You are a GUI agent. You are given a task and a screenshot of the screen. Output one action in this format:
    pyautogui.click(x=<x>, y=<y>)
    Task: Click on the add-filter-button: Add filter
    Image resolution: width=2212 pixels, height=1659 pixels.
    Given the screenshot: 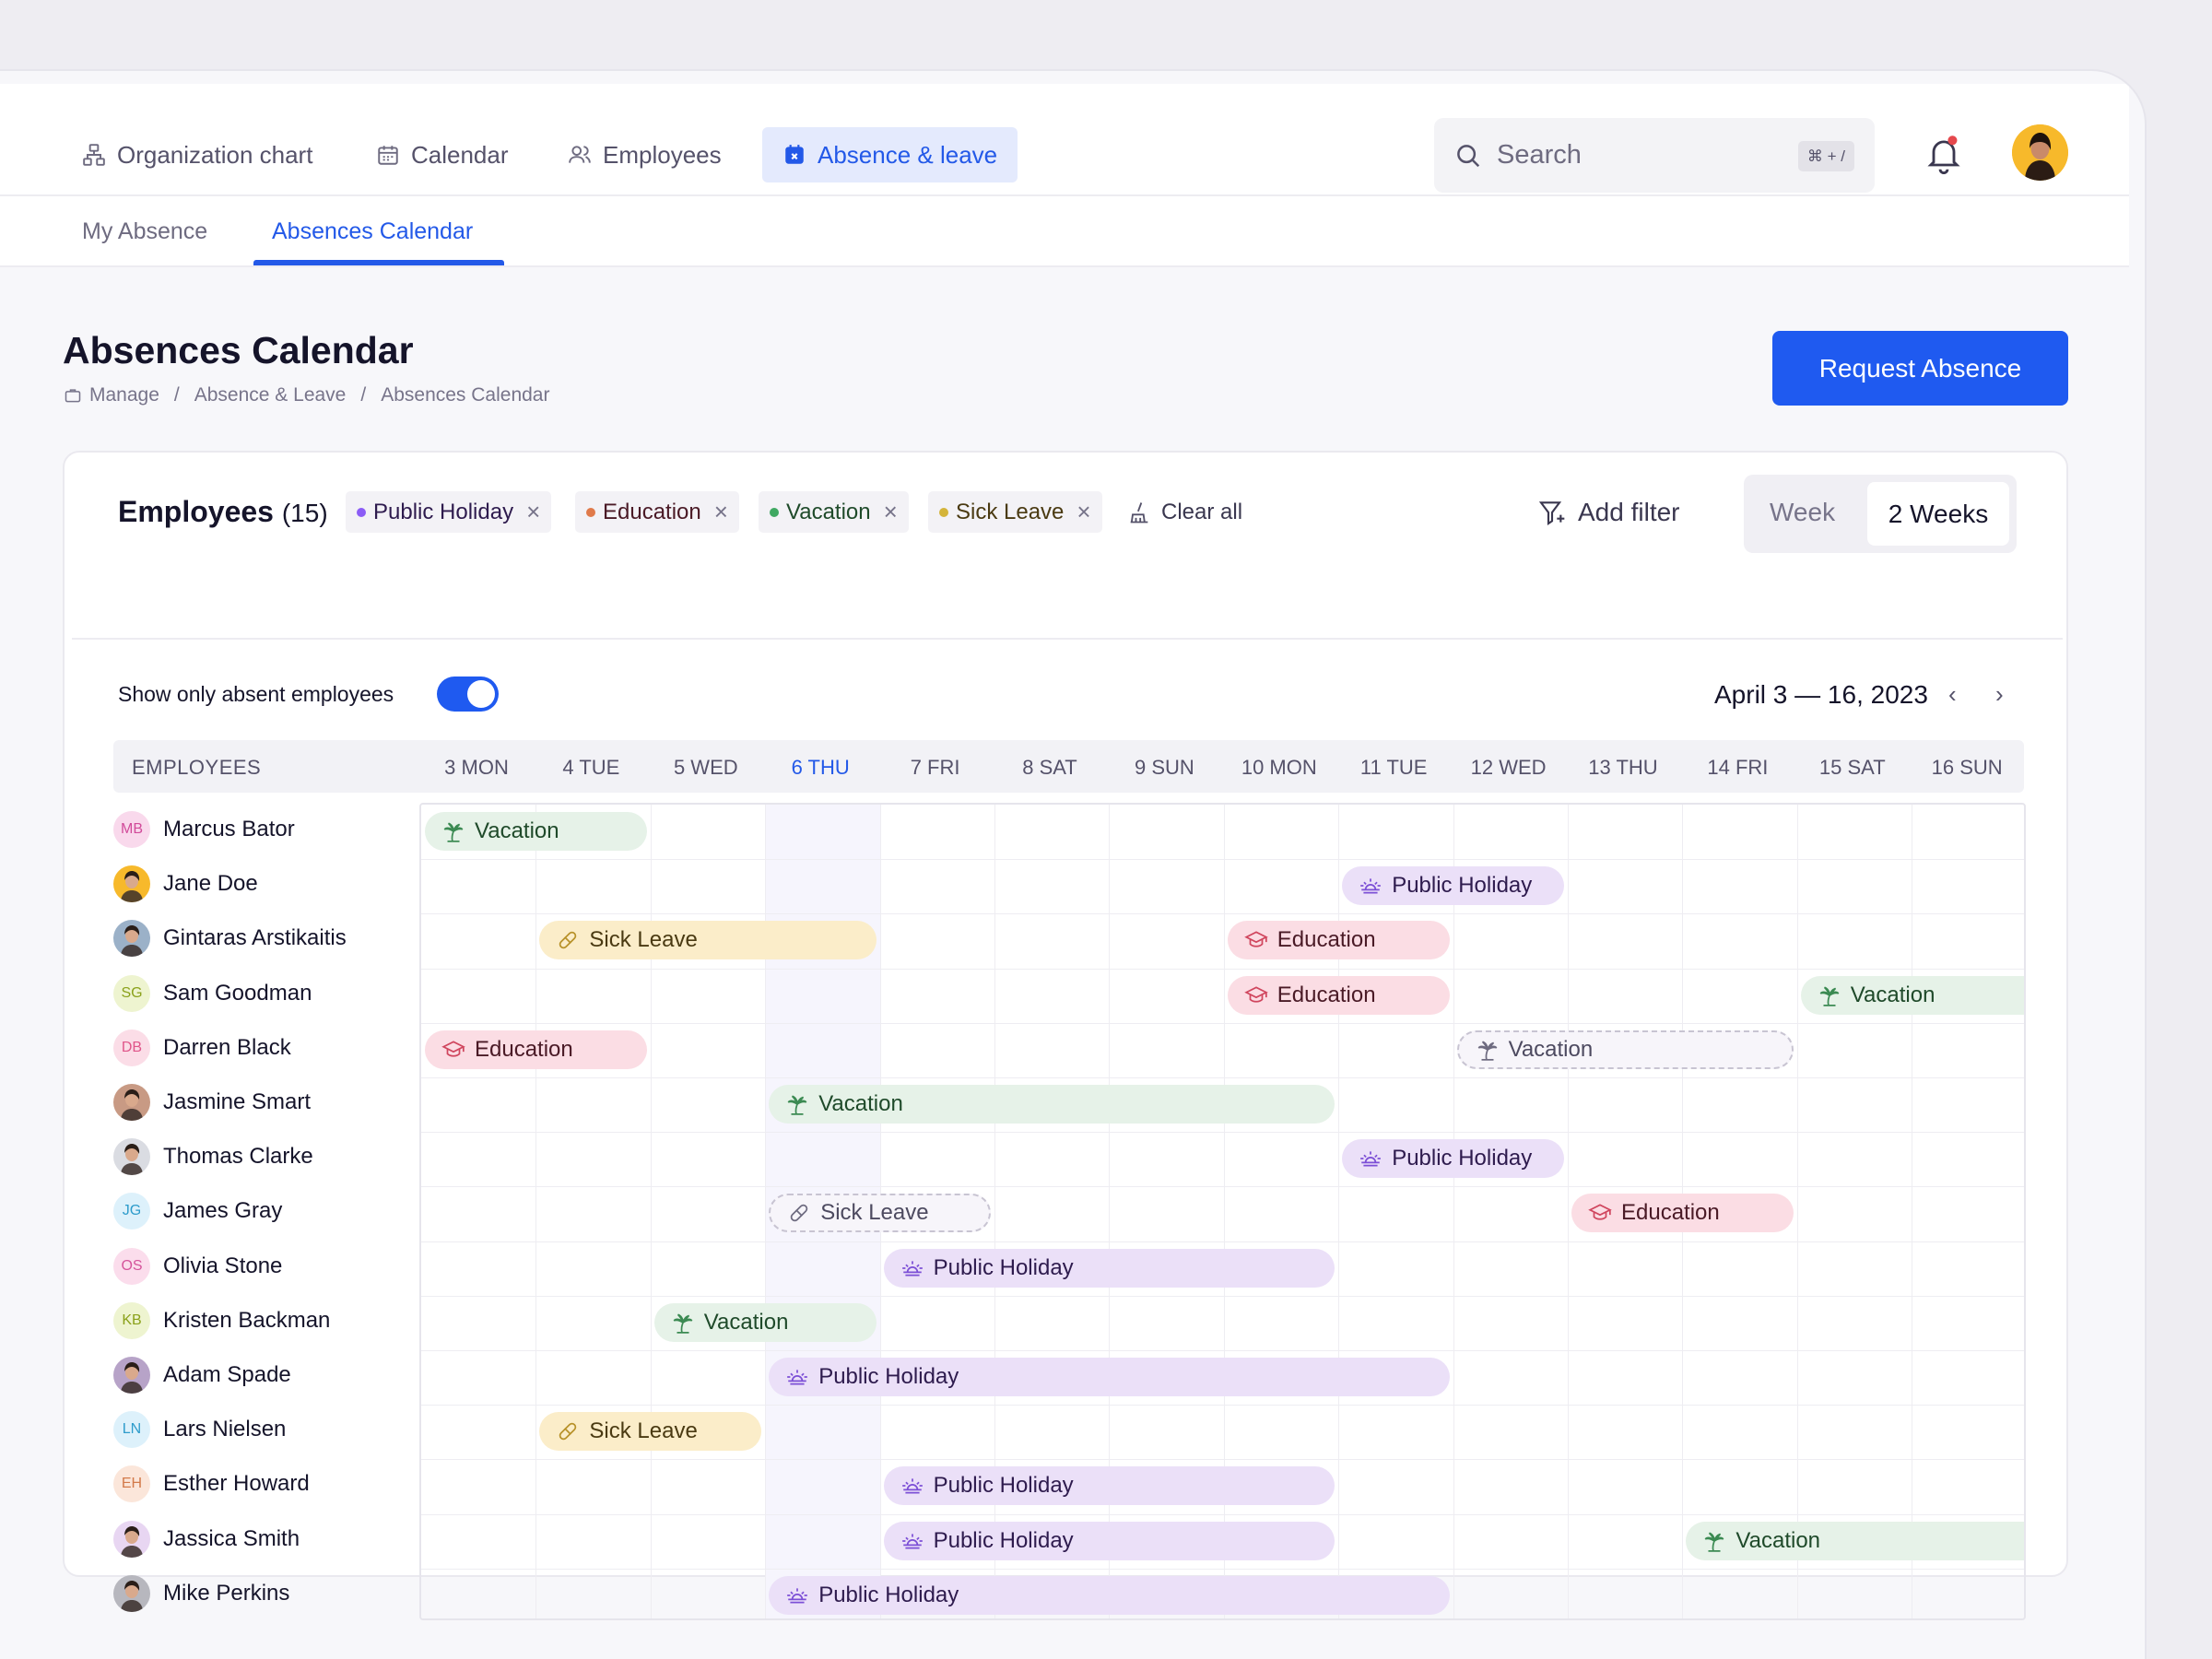 What is the action you would take?
    pyautogui.click(x=1608, y=512)
    